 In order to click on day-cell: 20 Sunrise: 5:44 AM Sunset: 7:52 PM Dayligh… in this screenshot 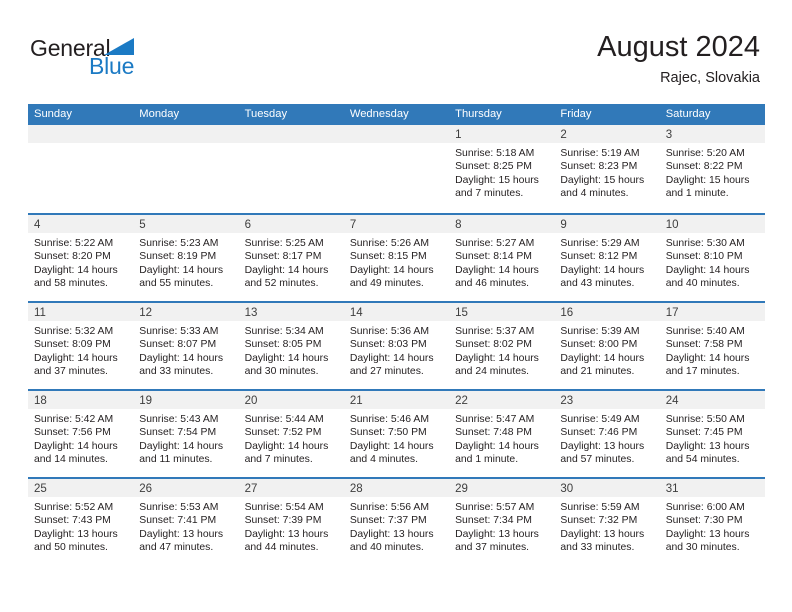, I will do `click(291, 434)`.